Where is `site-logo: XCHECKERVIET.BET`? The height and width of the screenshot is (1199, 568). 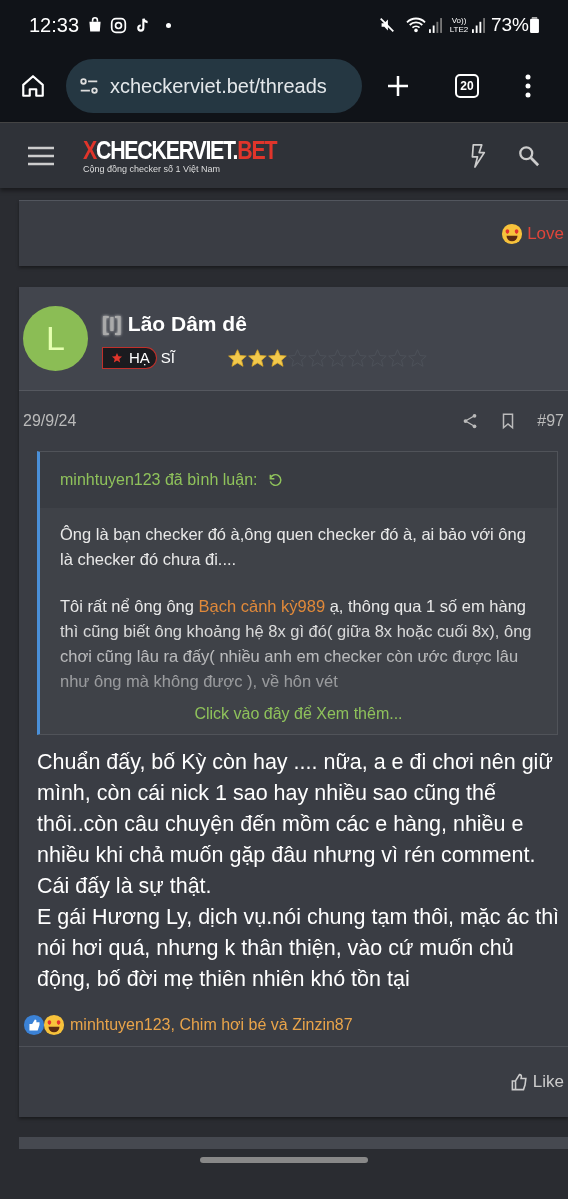
site-logo: XCHECKERVIET.BET is located at coordinates (180, 149).